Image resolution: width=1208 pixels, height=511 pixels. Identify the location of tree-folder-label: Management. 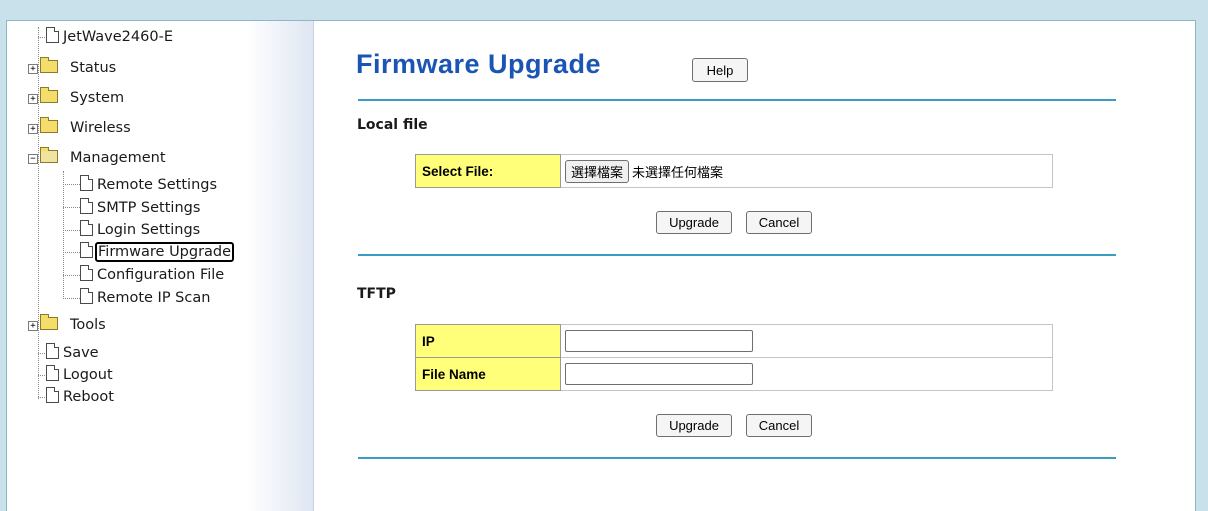
(118, 158).